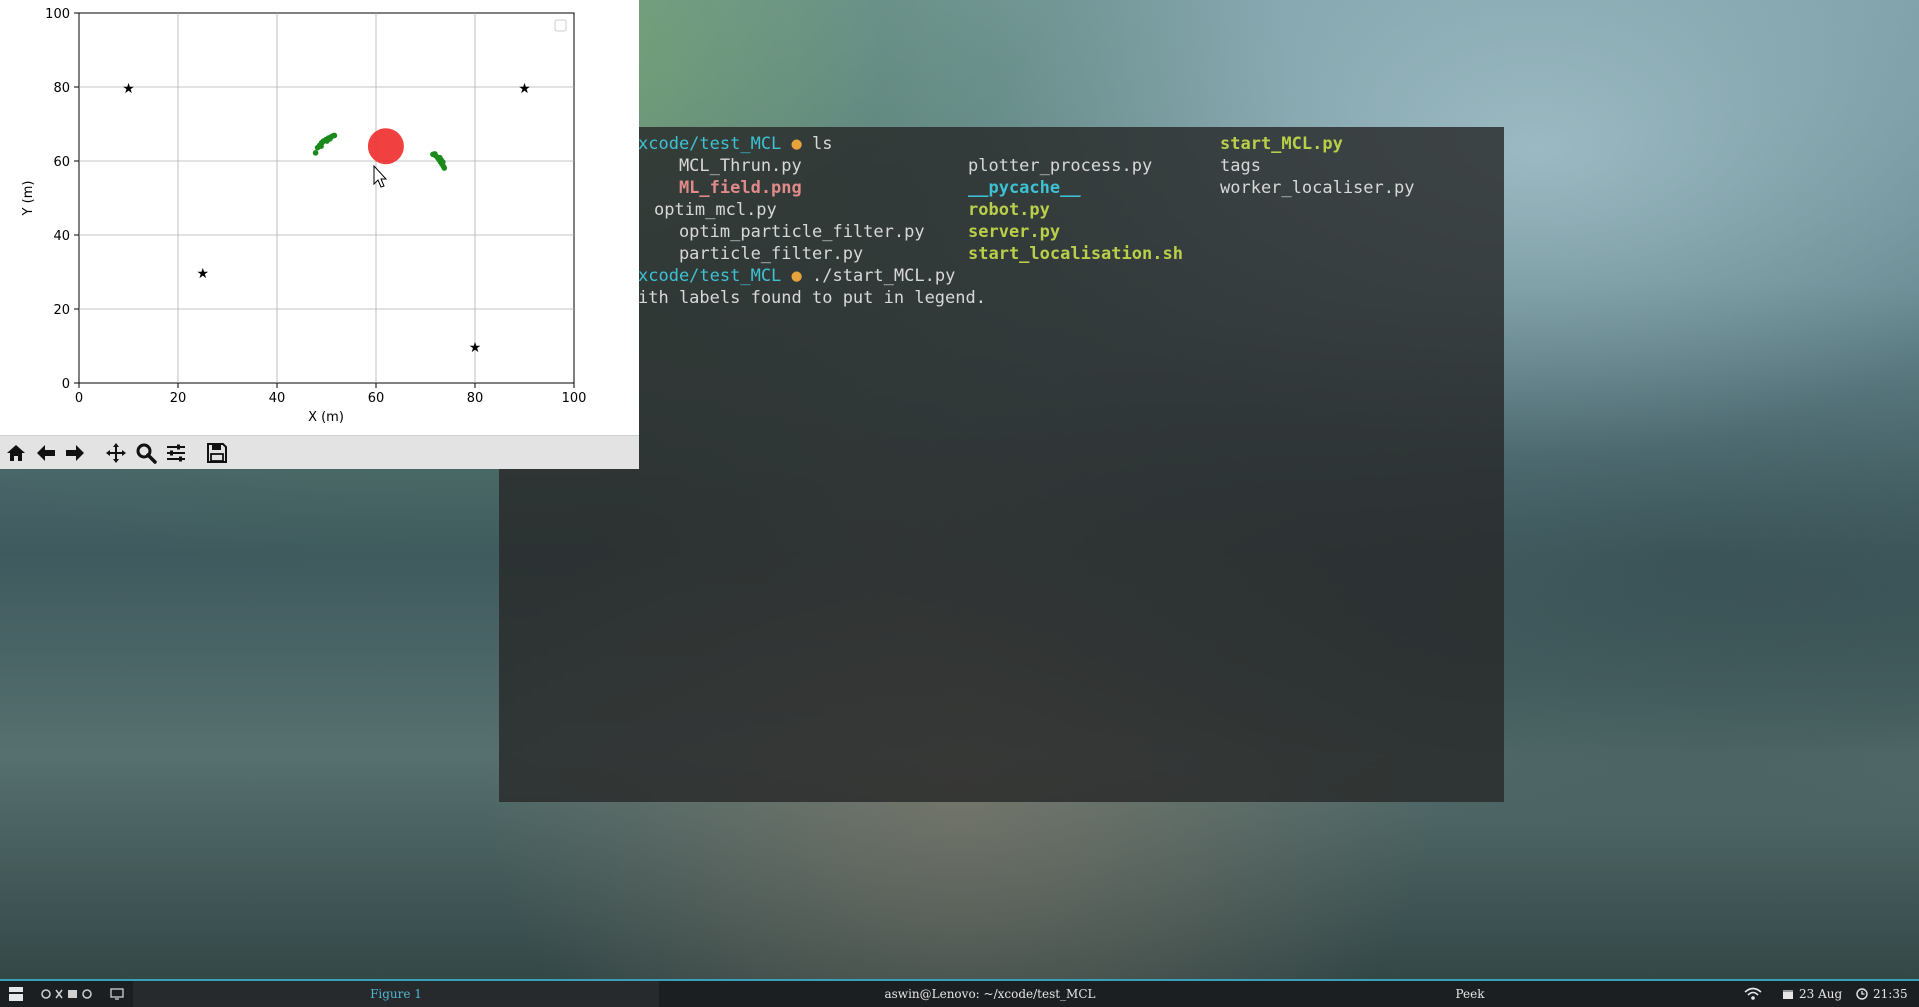 The width and height of the screenshot is (1919, 1007). I want to click on terminal-file-entry: tags, so click(1240, 166).